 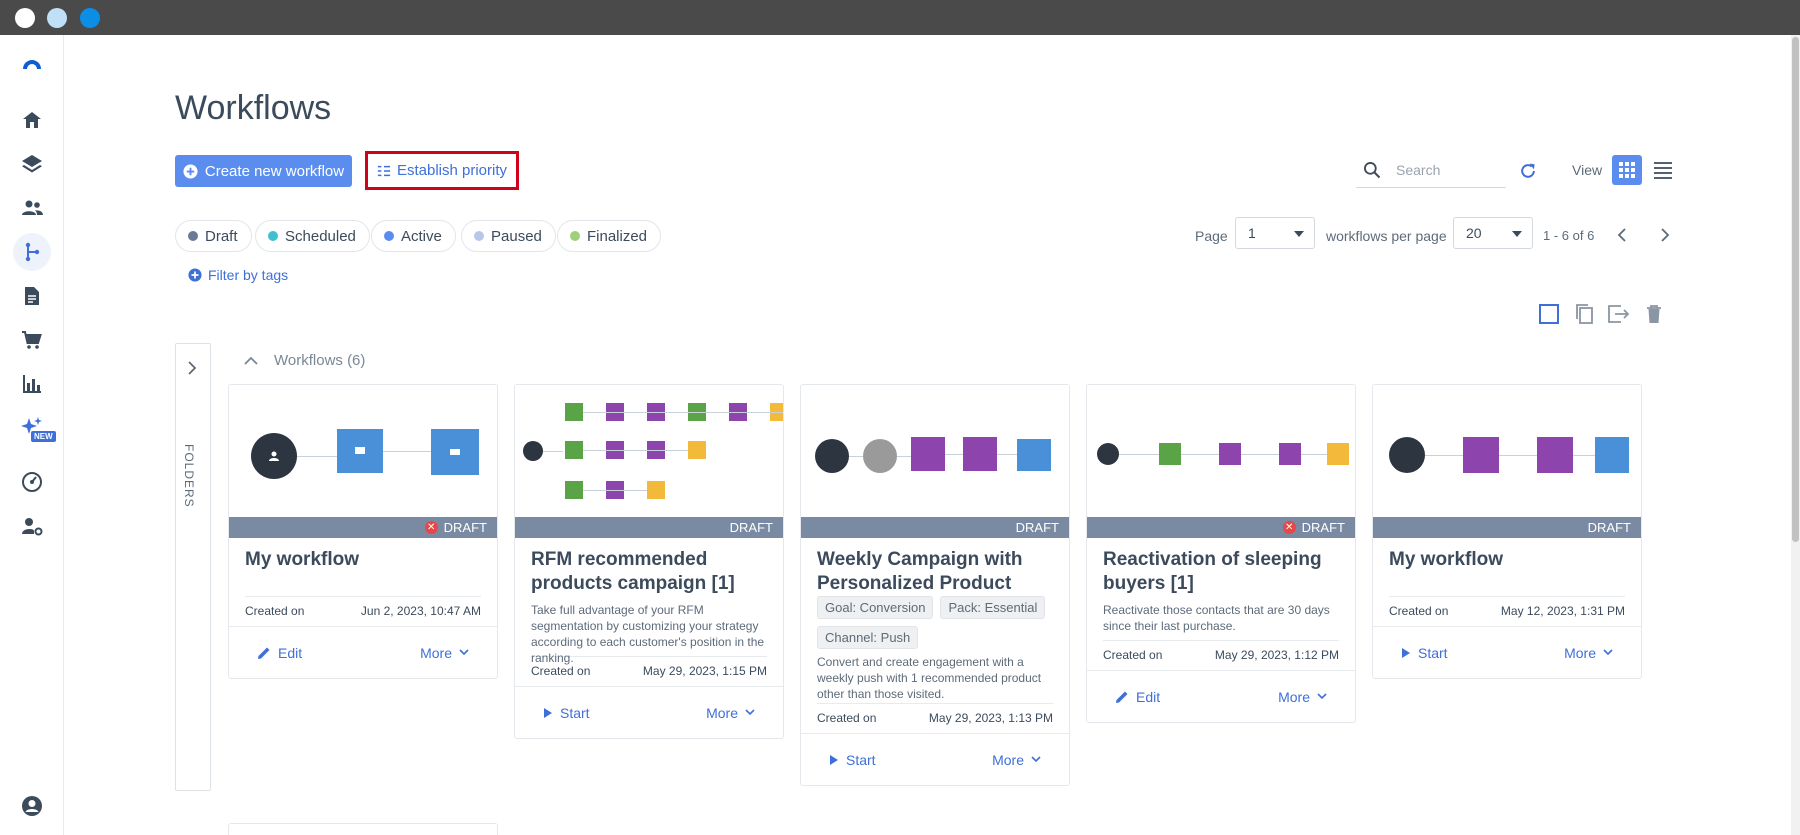 What do you see at coordinates (32, 482) in the screenshot?
I see `gauge-icon` at bounding box center [32, 482].